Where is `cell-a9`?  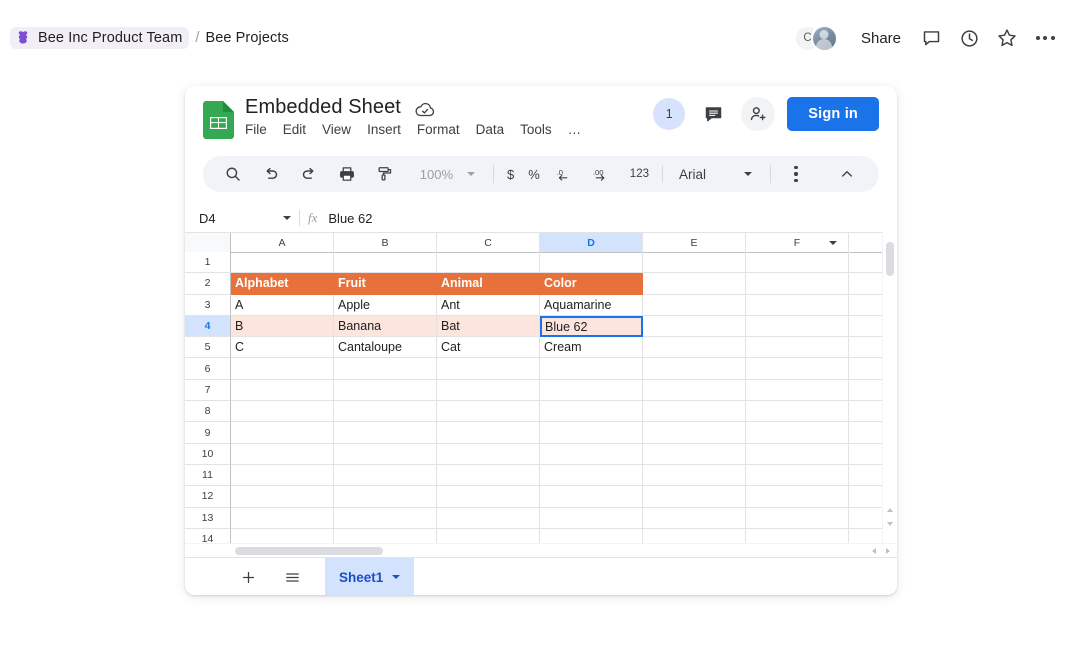 cell-a9 is located at coordinates (282, 433).